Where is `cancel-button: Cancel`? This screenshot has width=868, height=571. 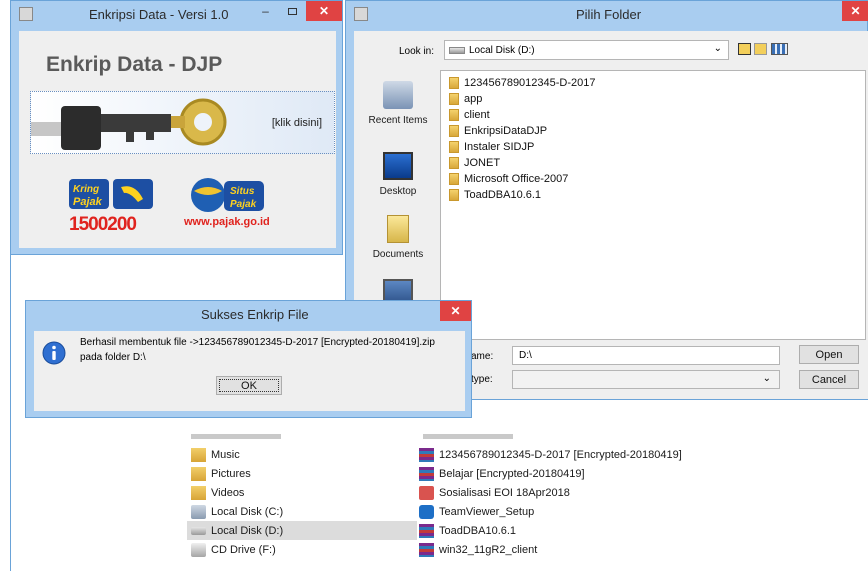
cancel-button: Cancel is located at coordinates (829, 379).